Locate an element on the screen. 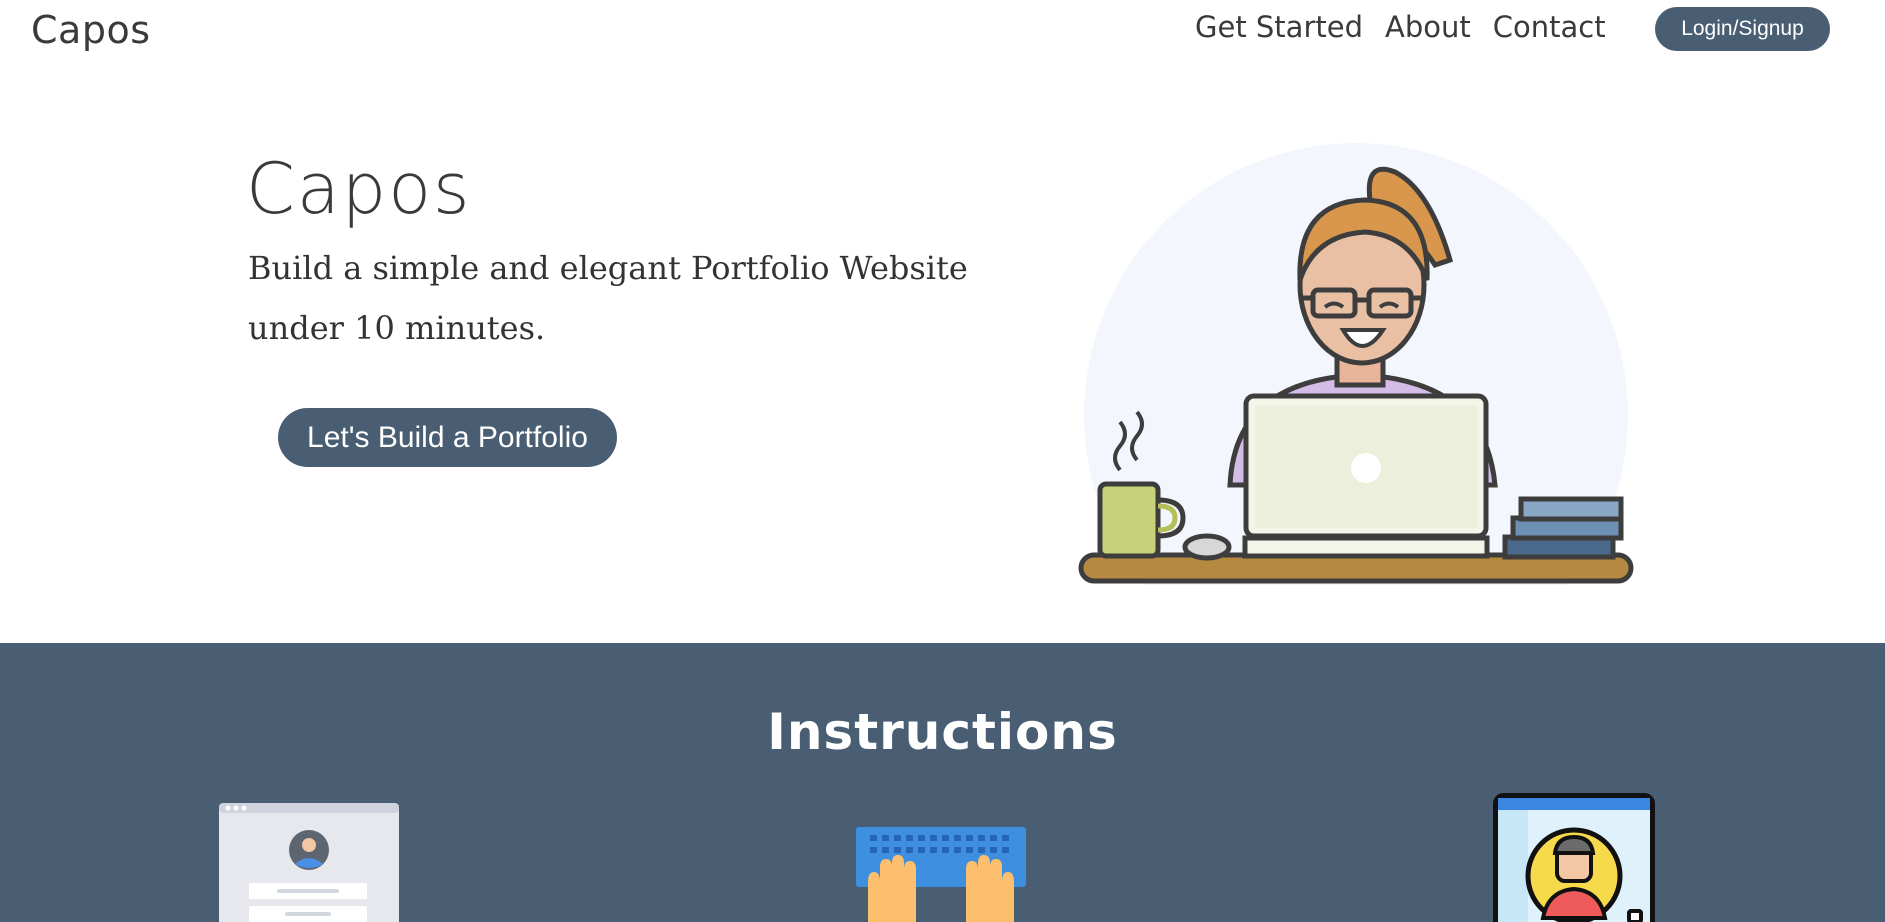 The image size is (1885, 922). typing-keyboard-icon is located at coordinates (941, 874).